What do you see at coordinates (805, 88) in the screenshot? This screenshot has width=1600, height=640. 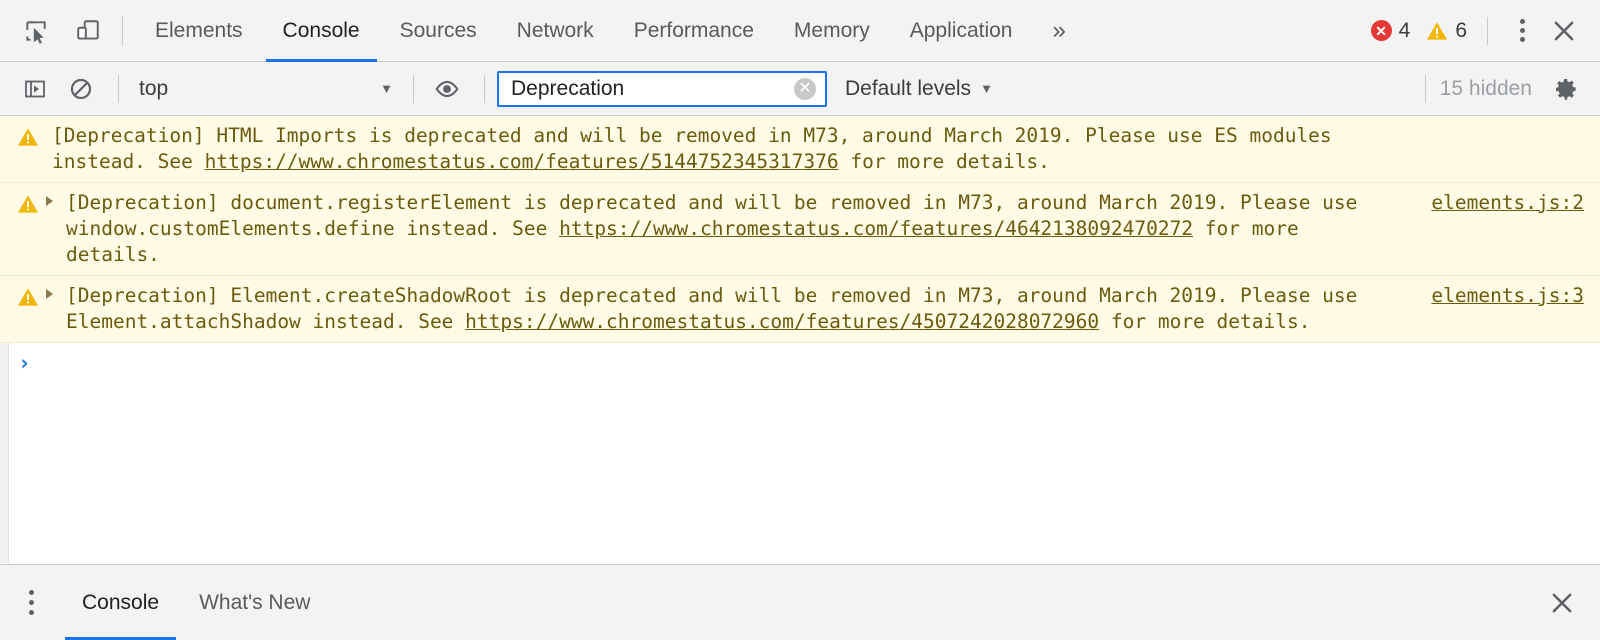 I see `clear-filter-icon: ✕` at bounding box center [805, 88].